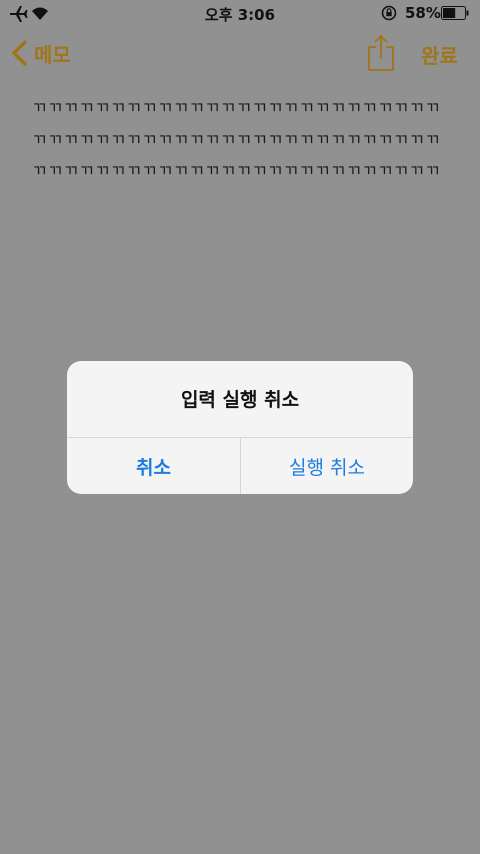 The width and height of the screenshot is (480, 854). I want to click on alert-title: 입력 실행 취소, so click(240, 400).